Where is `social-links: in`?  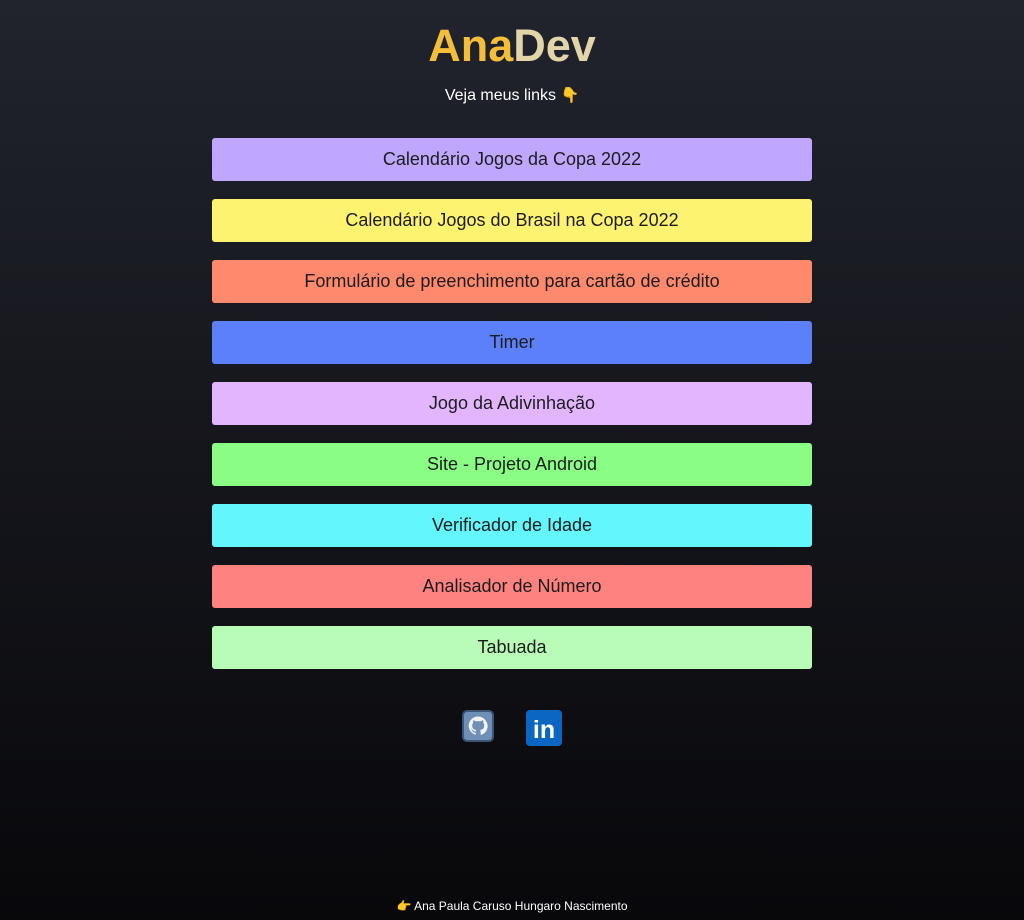 social-links: in is located at coordinates (512, 730).